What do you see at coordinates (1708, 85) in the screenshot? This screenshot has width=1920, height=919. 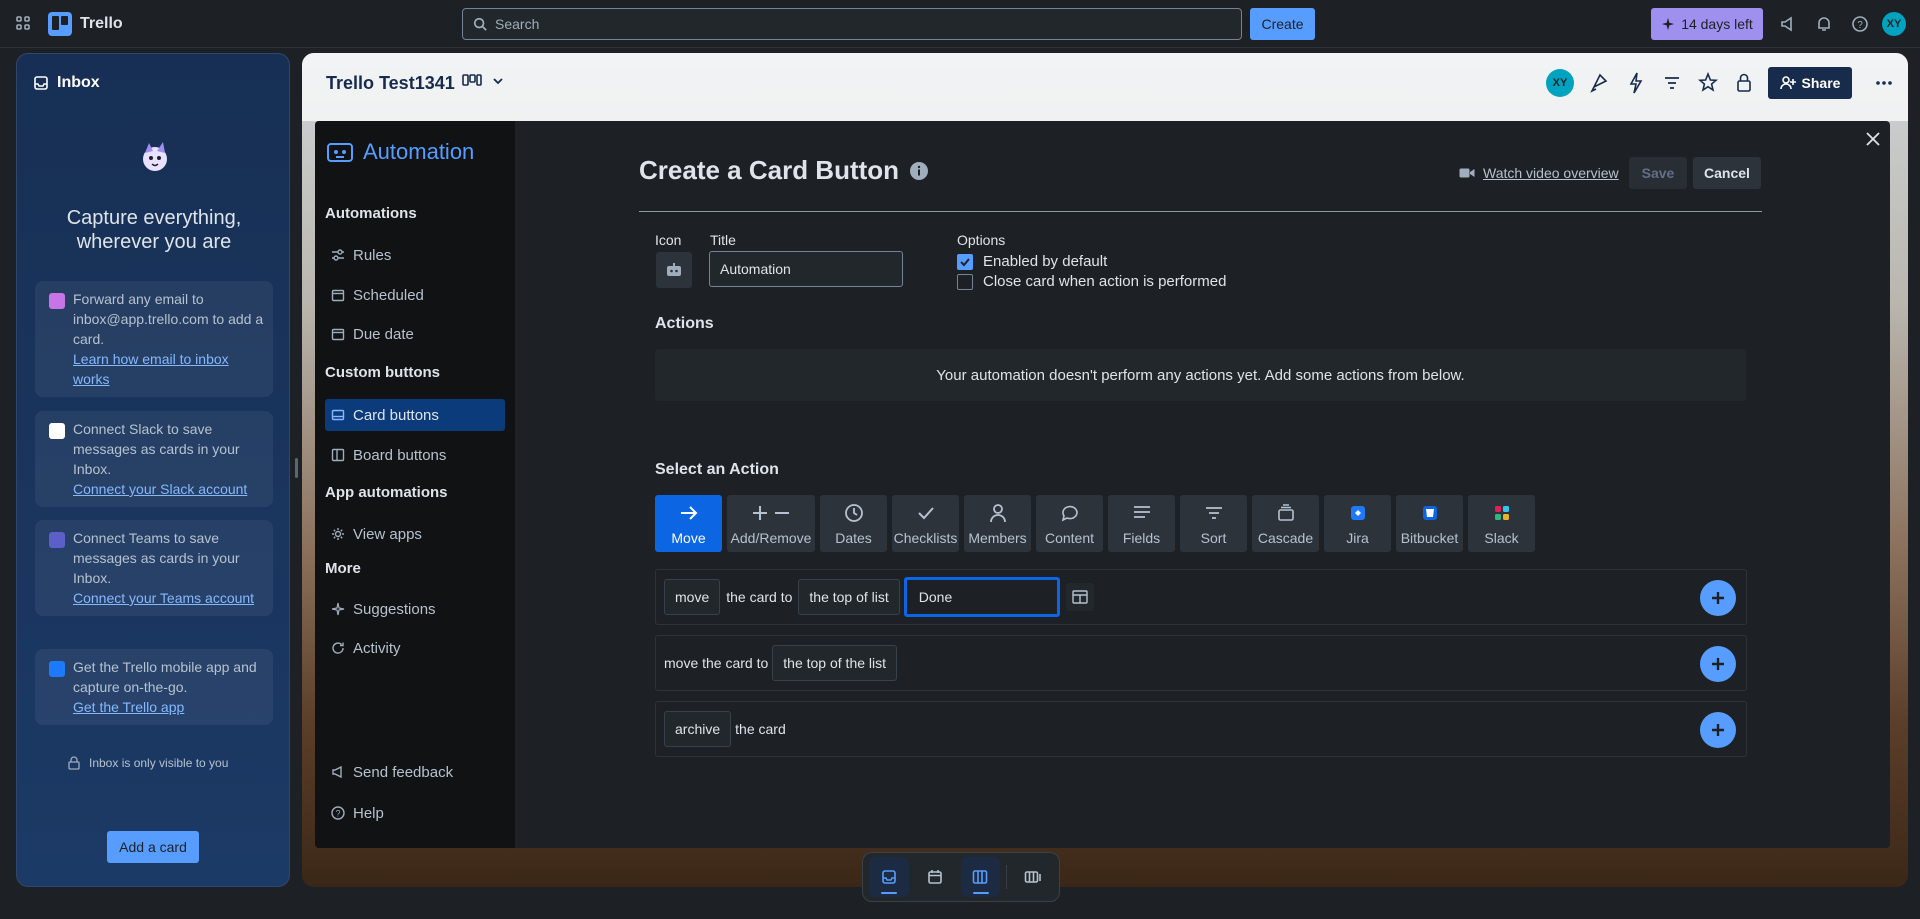 I see `star-icon` at bounding box center [1708, 85].